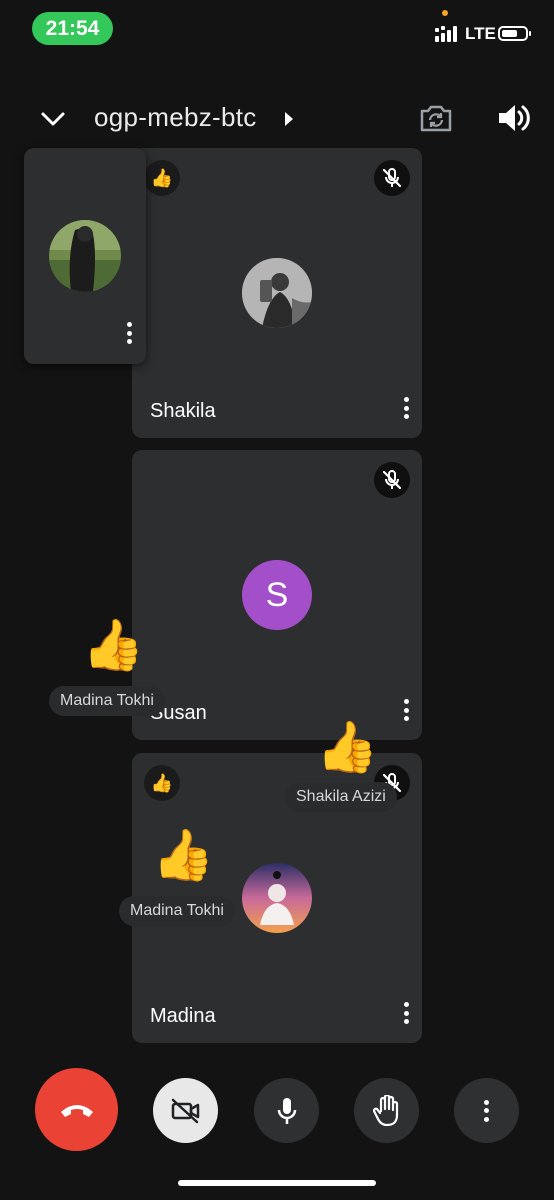 The image size is (554, 1200). What do you see at coordinates (183, 411) in the screenshot?
I see `participant-name: Shakila` at bounding box center [183, 411].